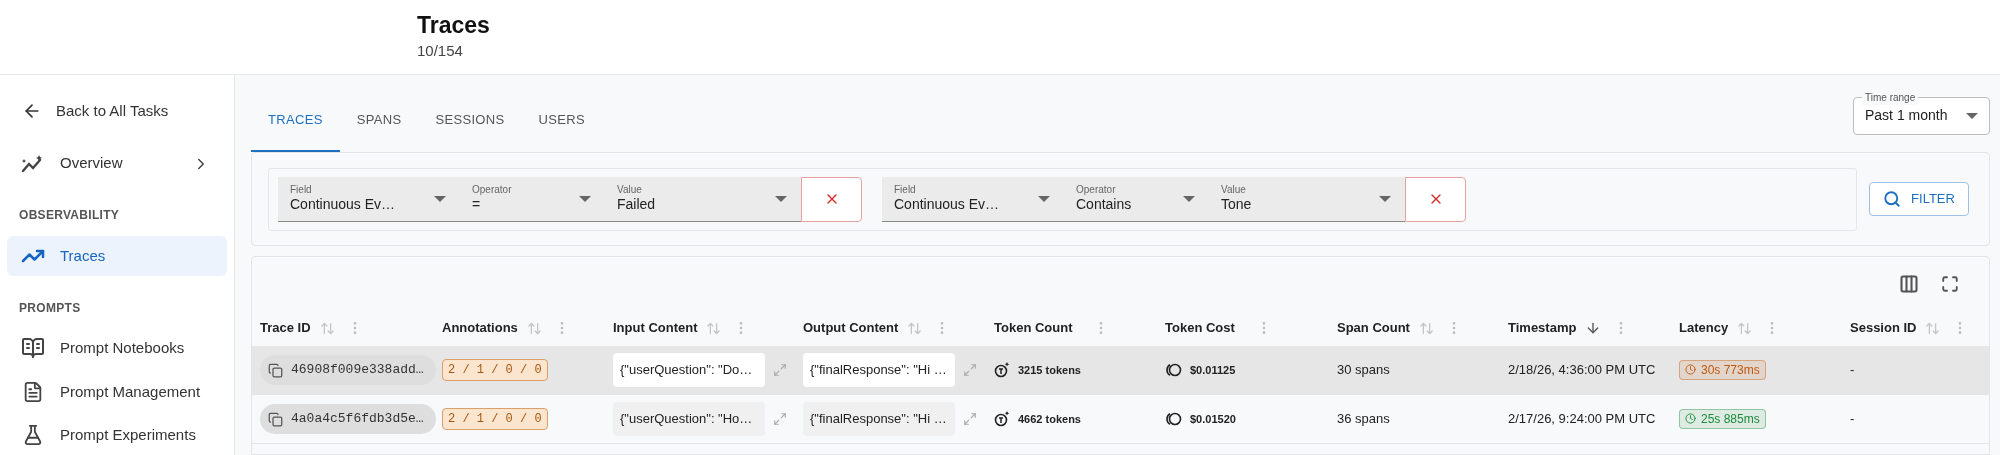 This screenshot has width=2000, height=455. What do you see at coordinates (117, 392) in the screenshot?
I see `sidebar-item: Prompt Management` at bounding box center [117, 392].